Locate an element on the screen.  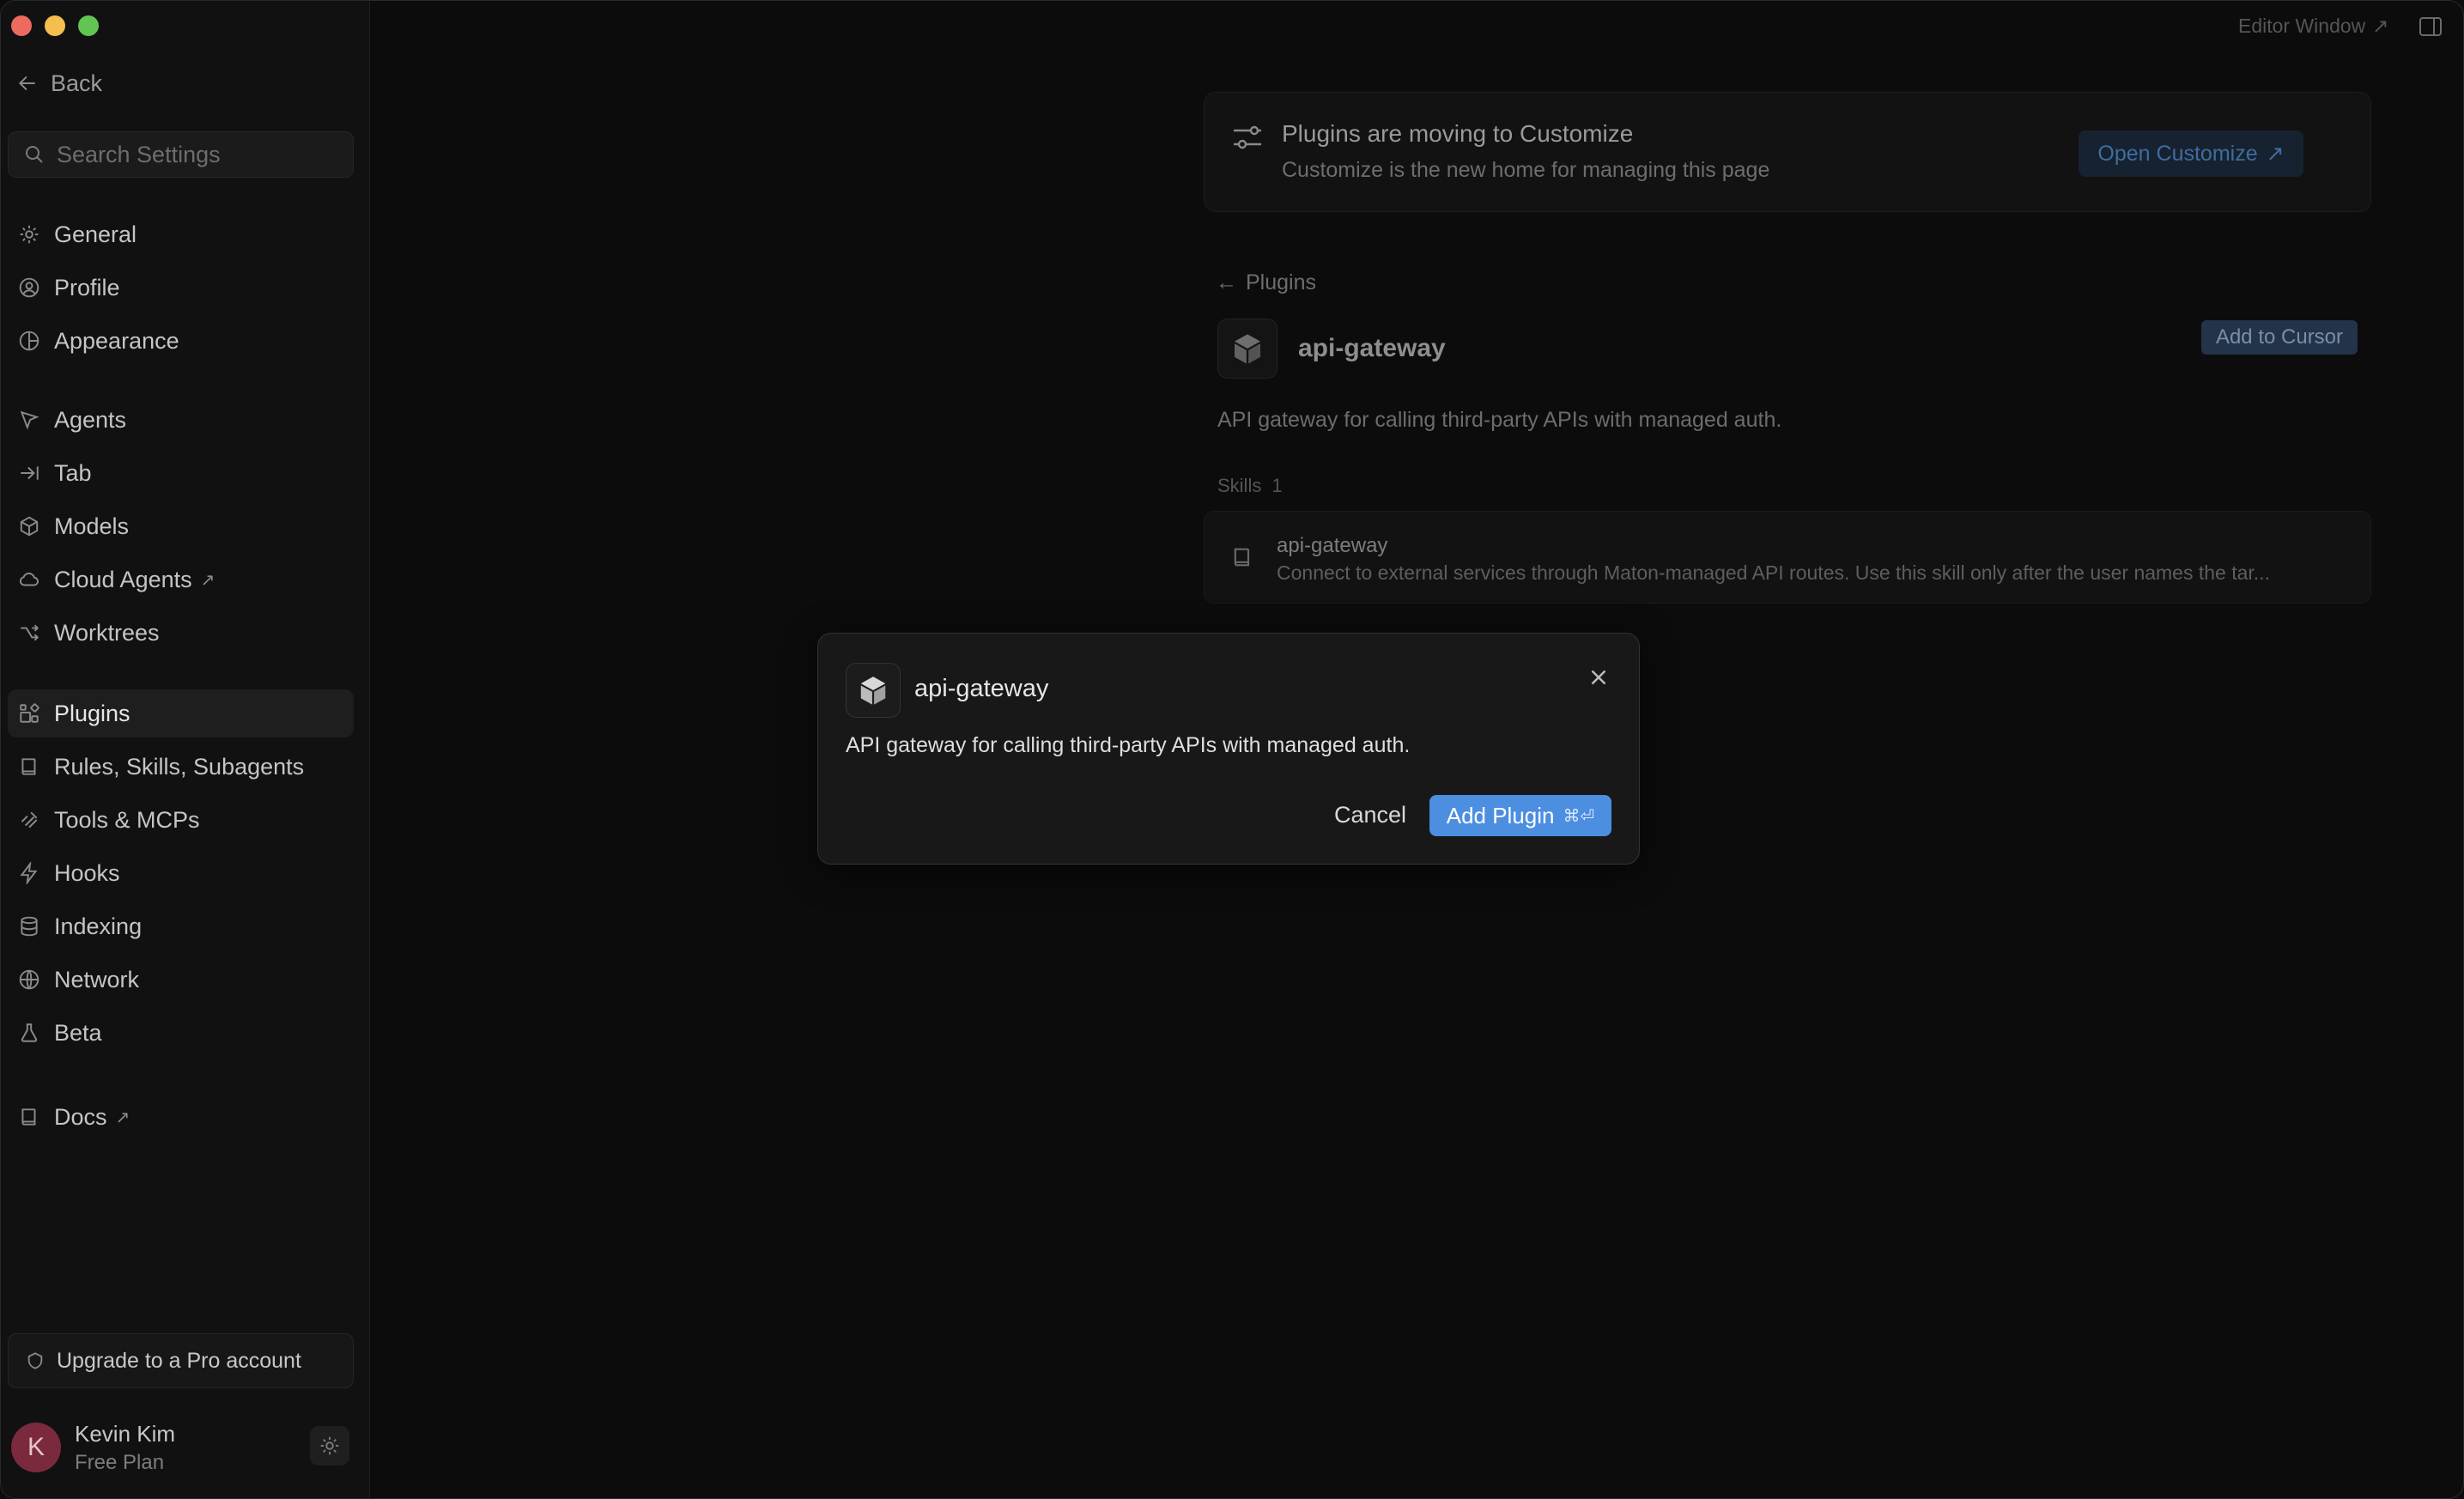
sidebar-item-rules: Rules, Skills, Subagents is located at coordinates (181, 767).